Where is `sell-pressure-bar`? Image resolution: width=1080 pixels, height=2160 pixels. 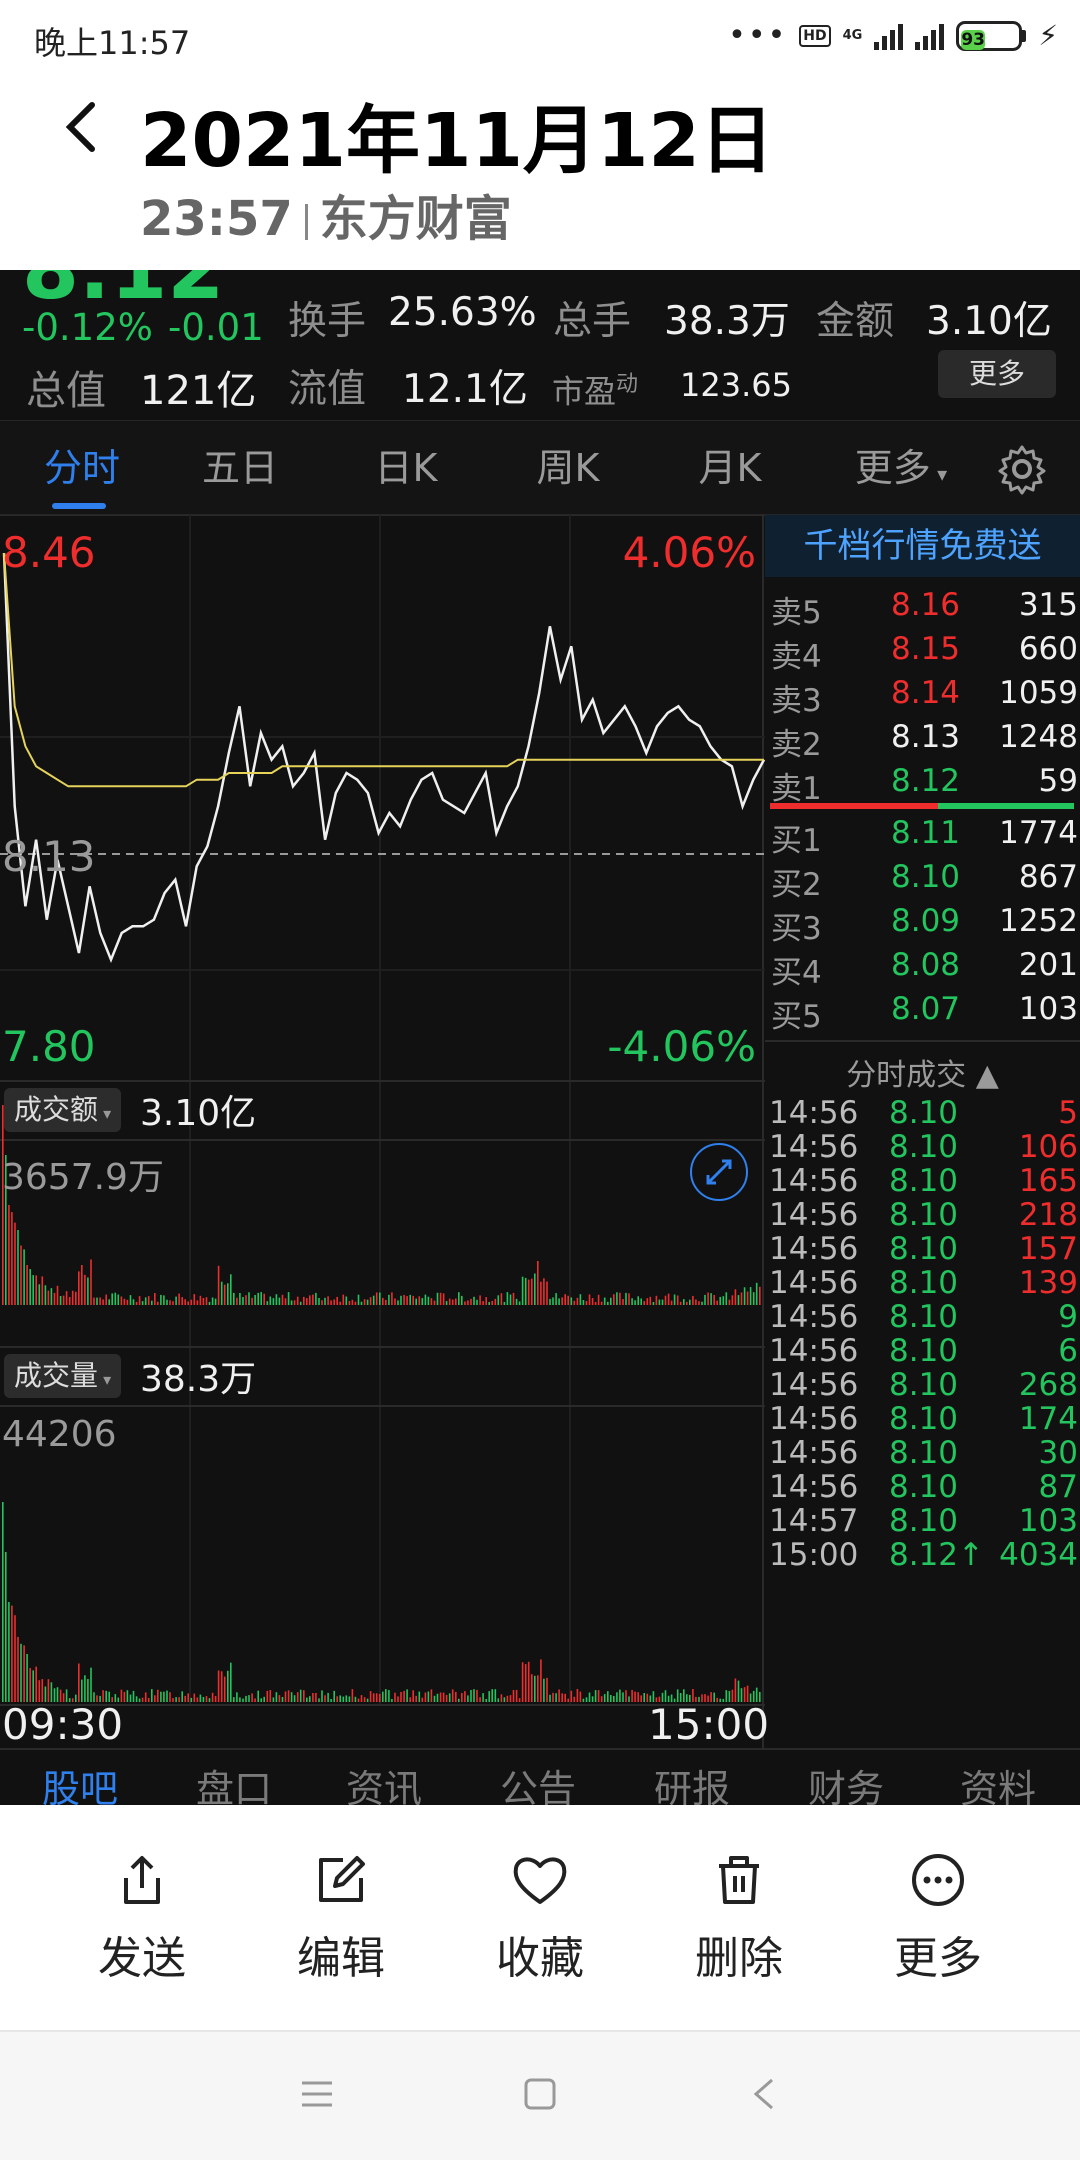 sell-pressure-bar is located at coordinates (854, 806).